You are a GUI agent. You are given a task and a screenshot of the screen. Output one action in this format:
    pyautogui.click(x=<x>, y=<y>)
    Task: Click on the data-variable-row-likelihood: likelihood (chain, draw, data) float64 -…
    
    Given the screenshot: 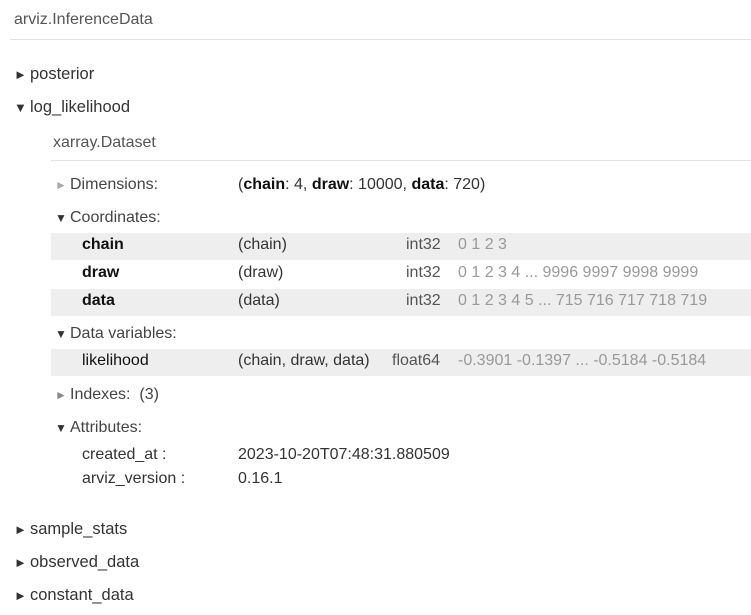 What is the action you would take?
    pyautogui.click(x=401, y=362)
    